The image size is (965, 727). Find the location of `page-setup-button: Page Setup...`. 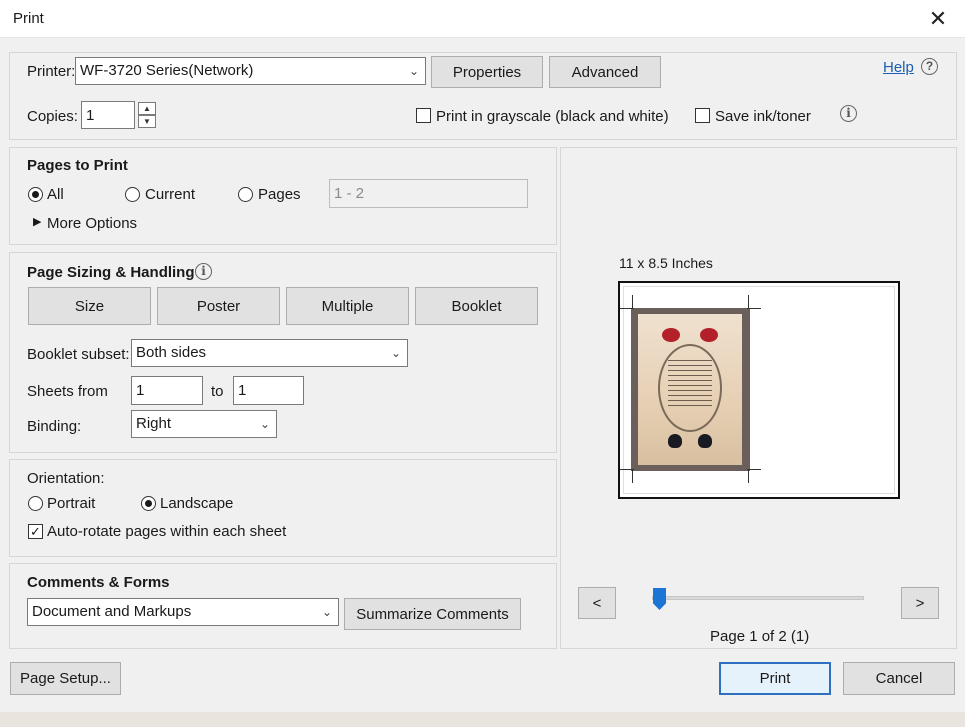

page-setup-button: Page Setup... is located at coordinates (65, 678).